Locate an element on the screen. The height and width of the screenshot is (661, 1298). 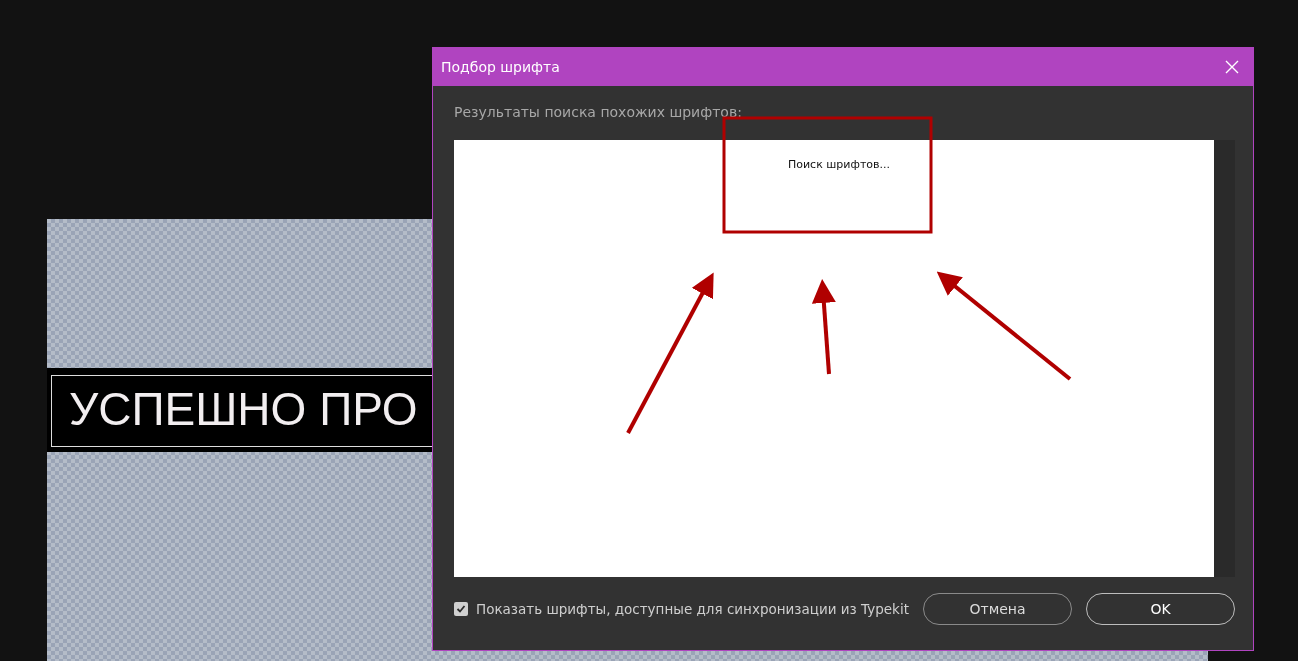
layer-text: УСПЕШНО ПРО is located at coordinates (243, 409).